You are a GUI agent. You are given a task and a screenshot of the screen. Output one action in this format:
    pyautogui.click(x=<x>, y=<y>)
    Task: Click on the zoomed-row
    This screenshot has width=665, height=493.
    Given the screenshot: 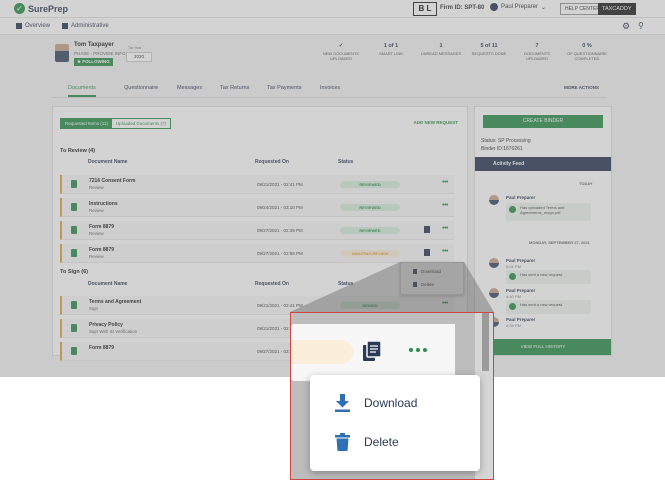 What is the action you would take?
    pyautogui.click(x=373, y=352)
    